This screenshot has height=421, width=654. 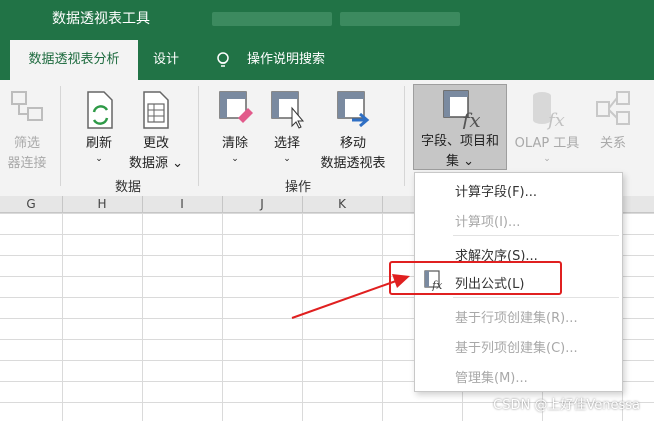 What do you see at coordinates (350, 296) in the screenshot?
I see `annotation-arrow-icon` at bounding box center [350, 296].